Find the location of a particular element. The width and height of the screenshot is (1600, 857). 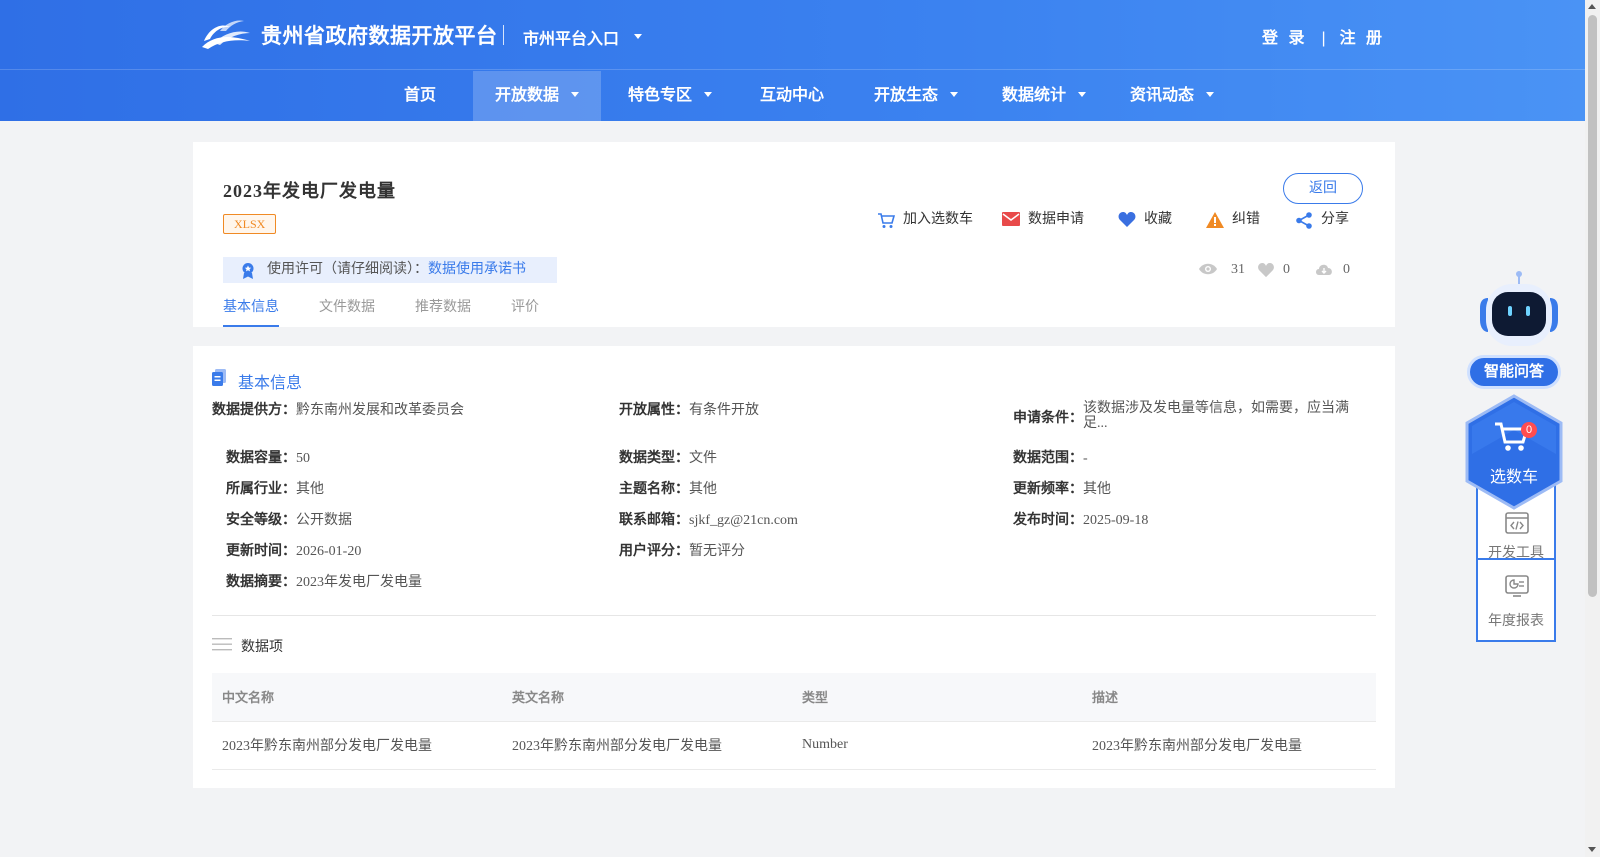

favorite-label: 收藏 is located at coordinates (1158, 219).